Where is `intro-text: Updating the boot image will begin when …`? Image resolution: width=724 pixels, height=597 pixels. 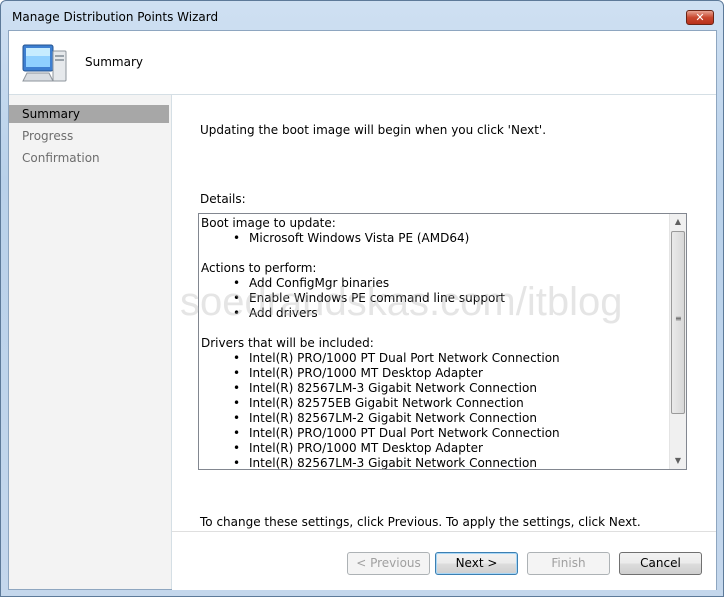 intro-text: Updating the boot image will begin when … is located at coordinates (373, 130).